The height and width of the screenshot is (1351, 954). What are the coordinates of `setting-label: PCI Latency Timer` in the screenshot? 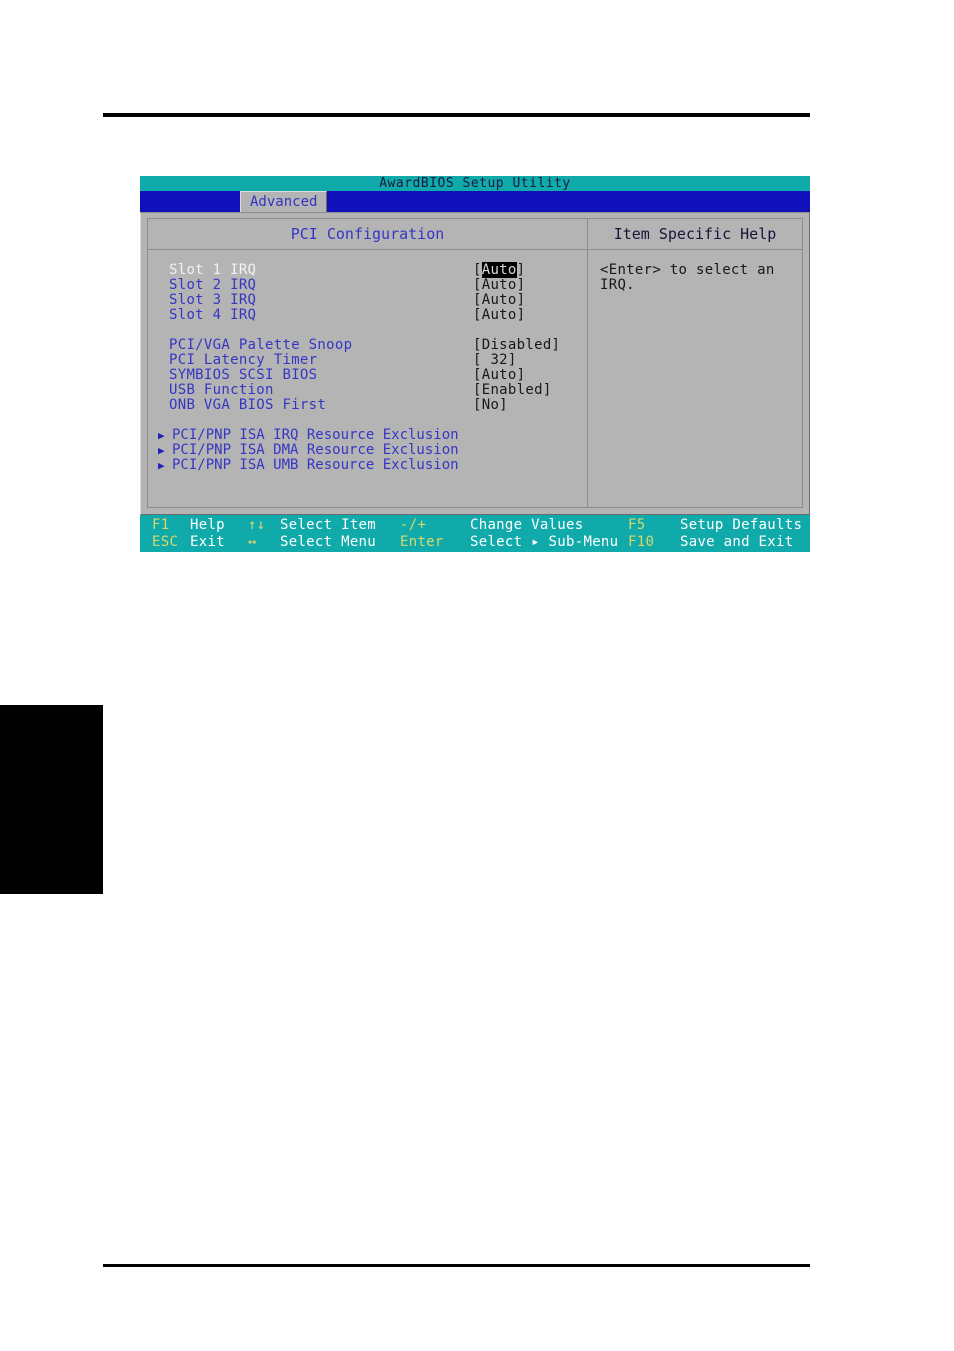 It's located at (243, 360).